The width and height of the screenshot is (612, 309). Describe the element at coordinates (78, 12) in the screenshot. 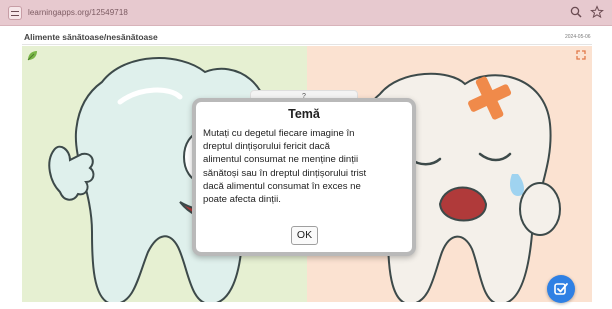

I see `url-text: learningapps.org/12549718` at that location.